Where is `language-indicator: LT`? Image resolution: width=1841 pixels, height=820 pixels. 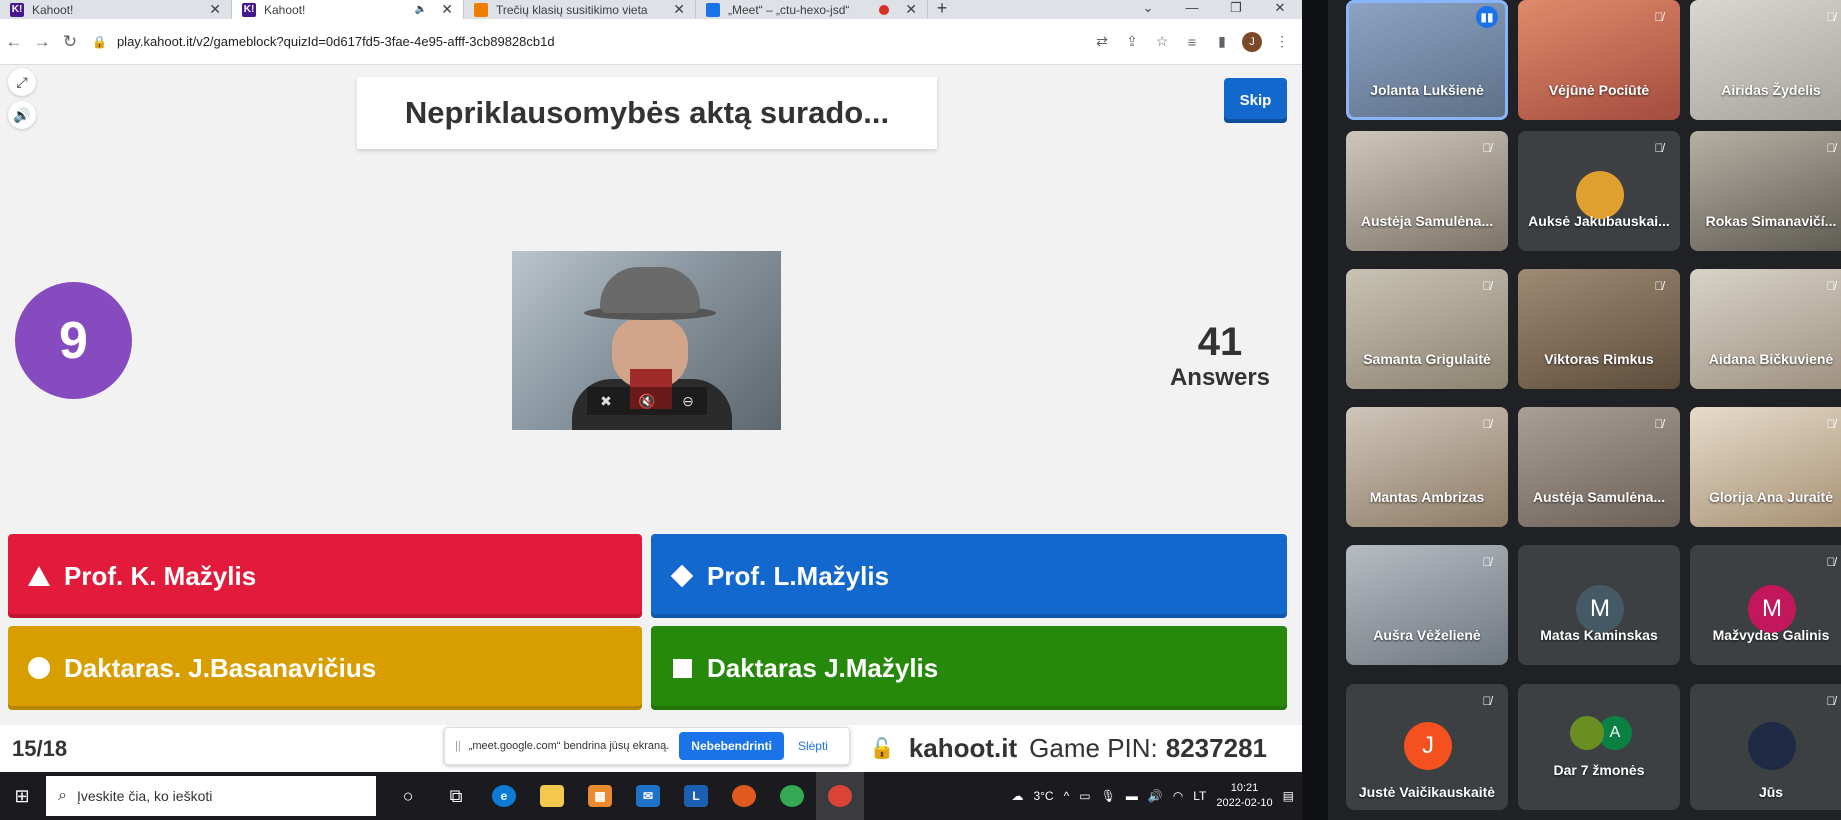
language-indicator: LT is located at coordinates (1199, 796).